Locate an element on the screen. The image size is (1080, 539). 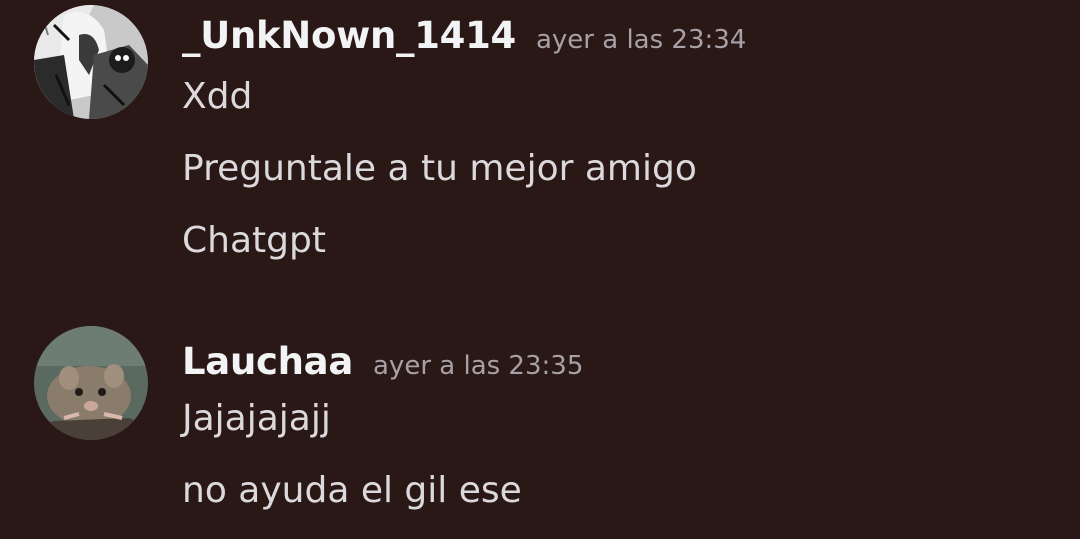
username: Lauchaa is located at coordinates (267, 361).